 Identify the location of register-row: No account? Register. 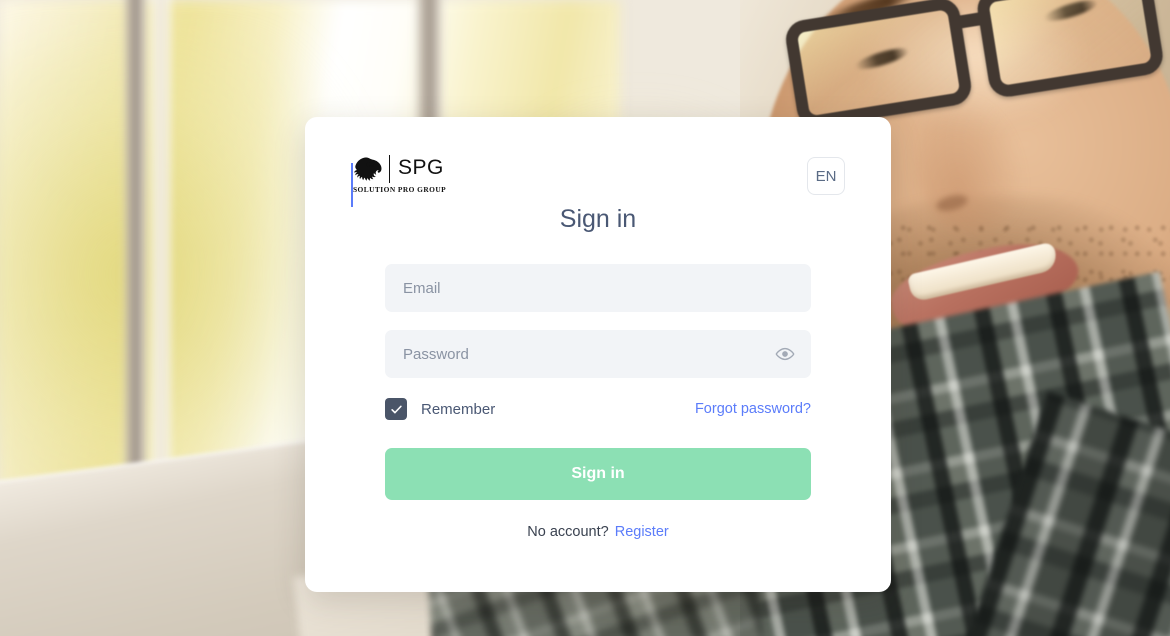
(598, 532).